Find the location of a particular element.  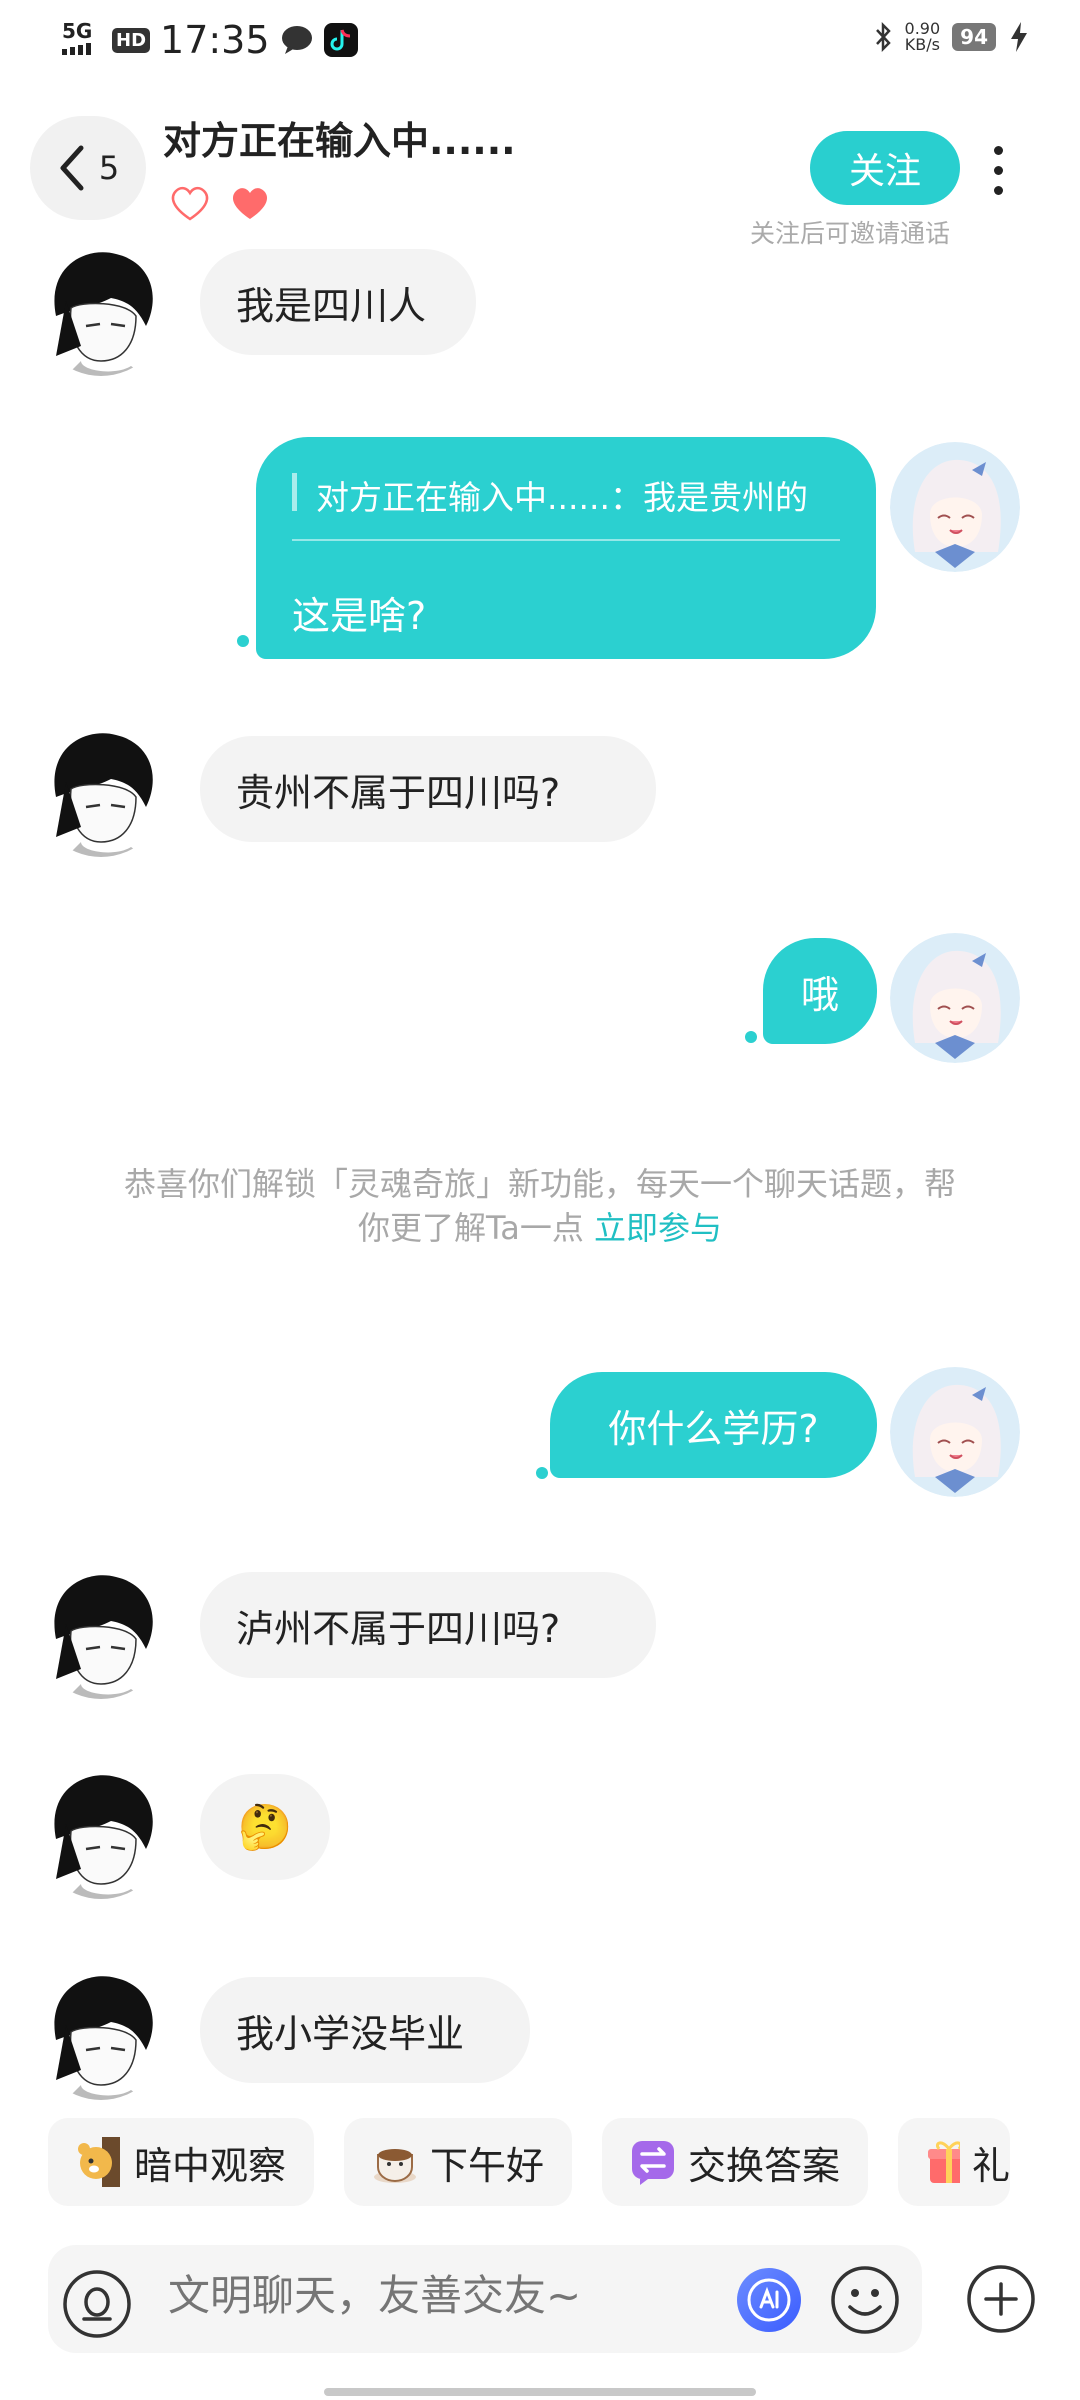

heart-filled-icon is located at coordinates (250, 203).